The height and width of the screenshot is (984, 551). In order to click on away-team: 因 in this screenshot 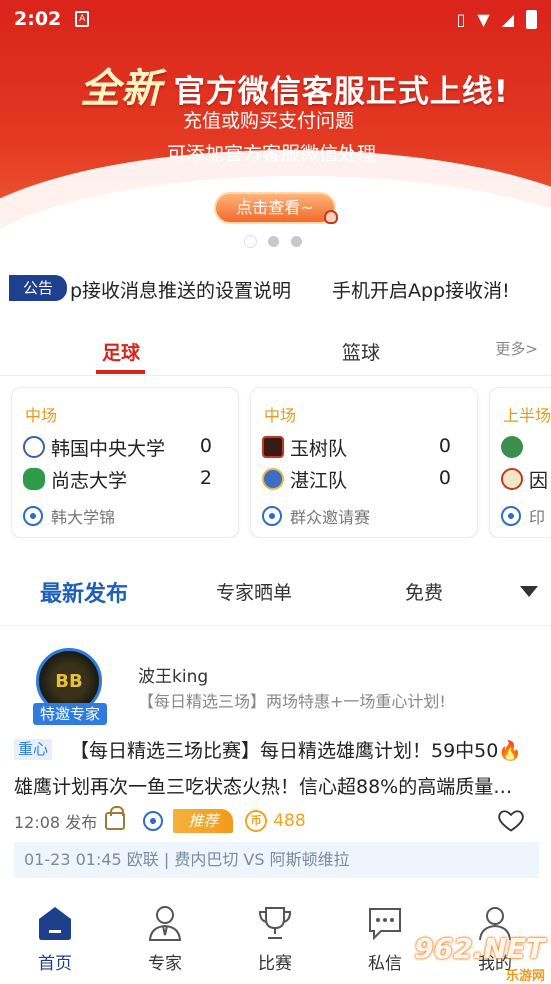, I will do `click(524, 479)`.